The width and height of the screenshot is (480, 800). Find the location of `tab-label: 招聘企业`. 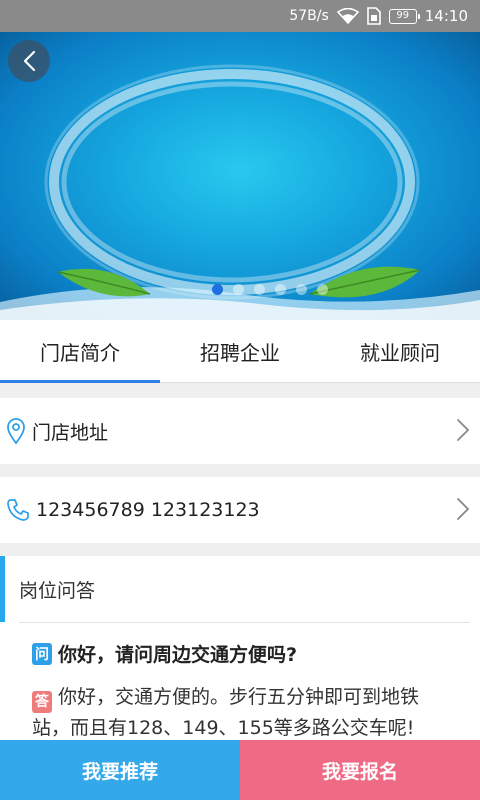

tab-label: 招聘企业 is located at coordinates (240, 352).